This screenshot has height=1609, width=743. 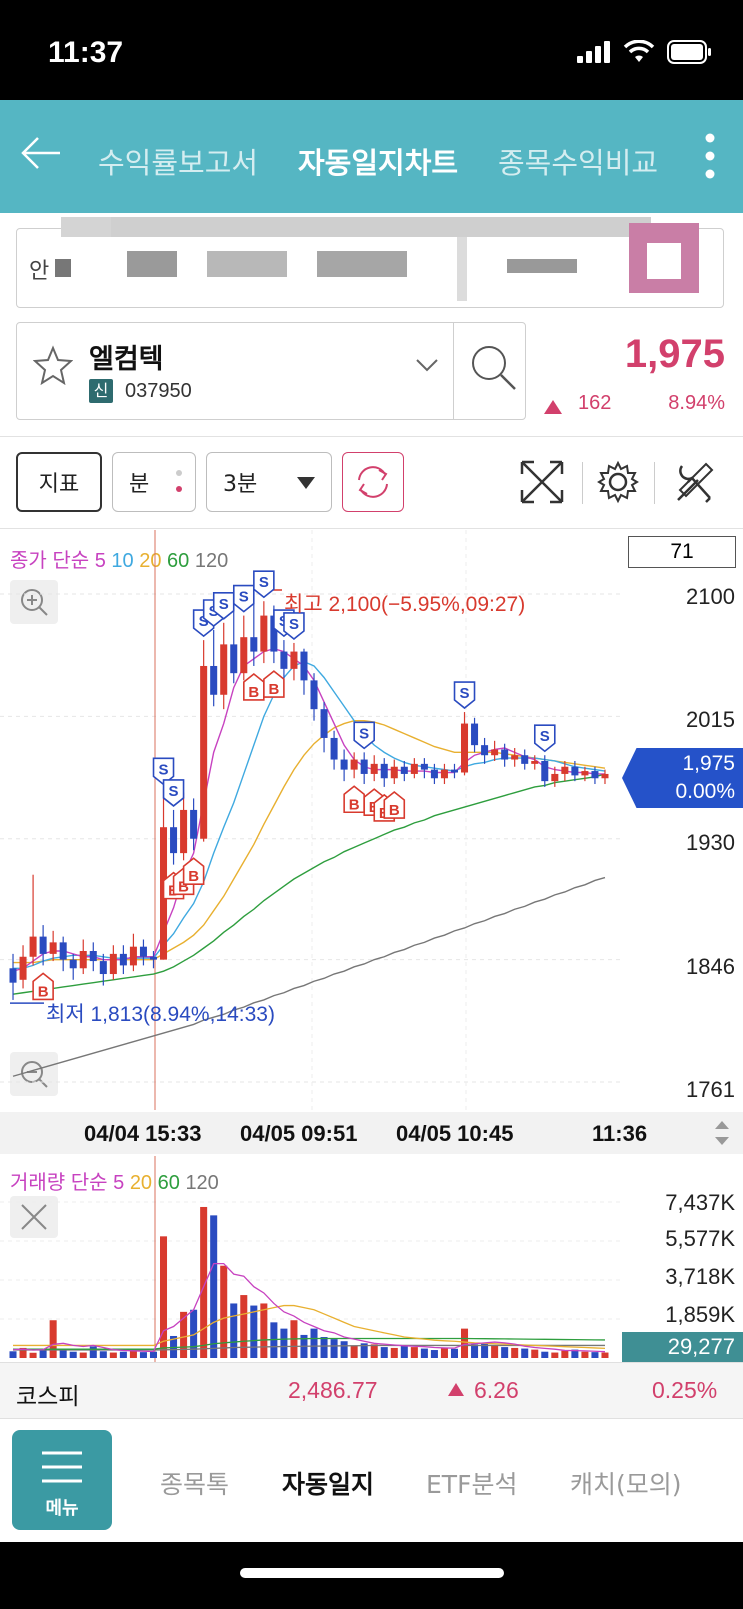 I want to click on kospi-name: 코스피, so click(x=48, y=1396).